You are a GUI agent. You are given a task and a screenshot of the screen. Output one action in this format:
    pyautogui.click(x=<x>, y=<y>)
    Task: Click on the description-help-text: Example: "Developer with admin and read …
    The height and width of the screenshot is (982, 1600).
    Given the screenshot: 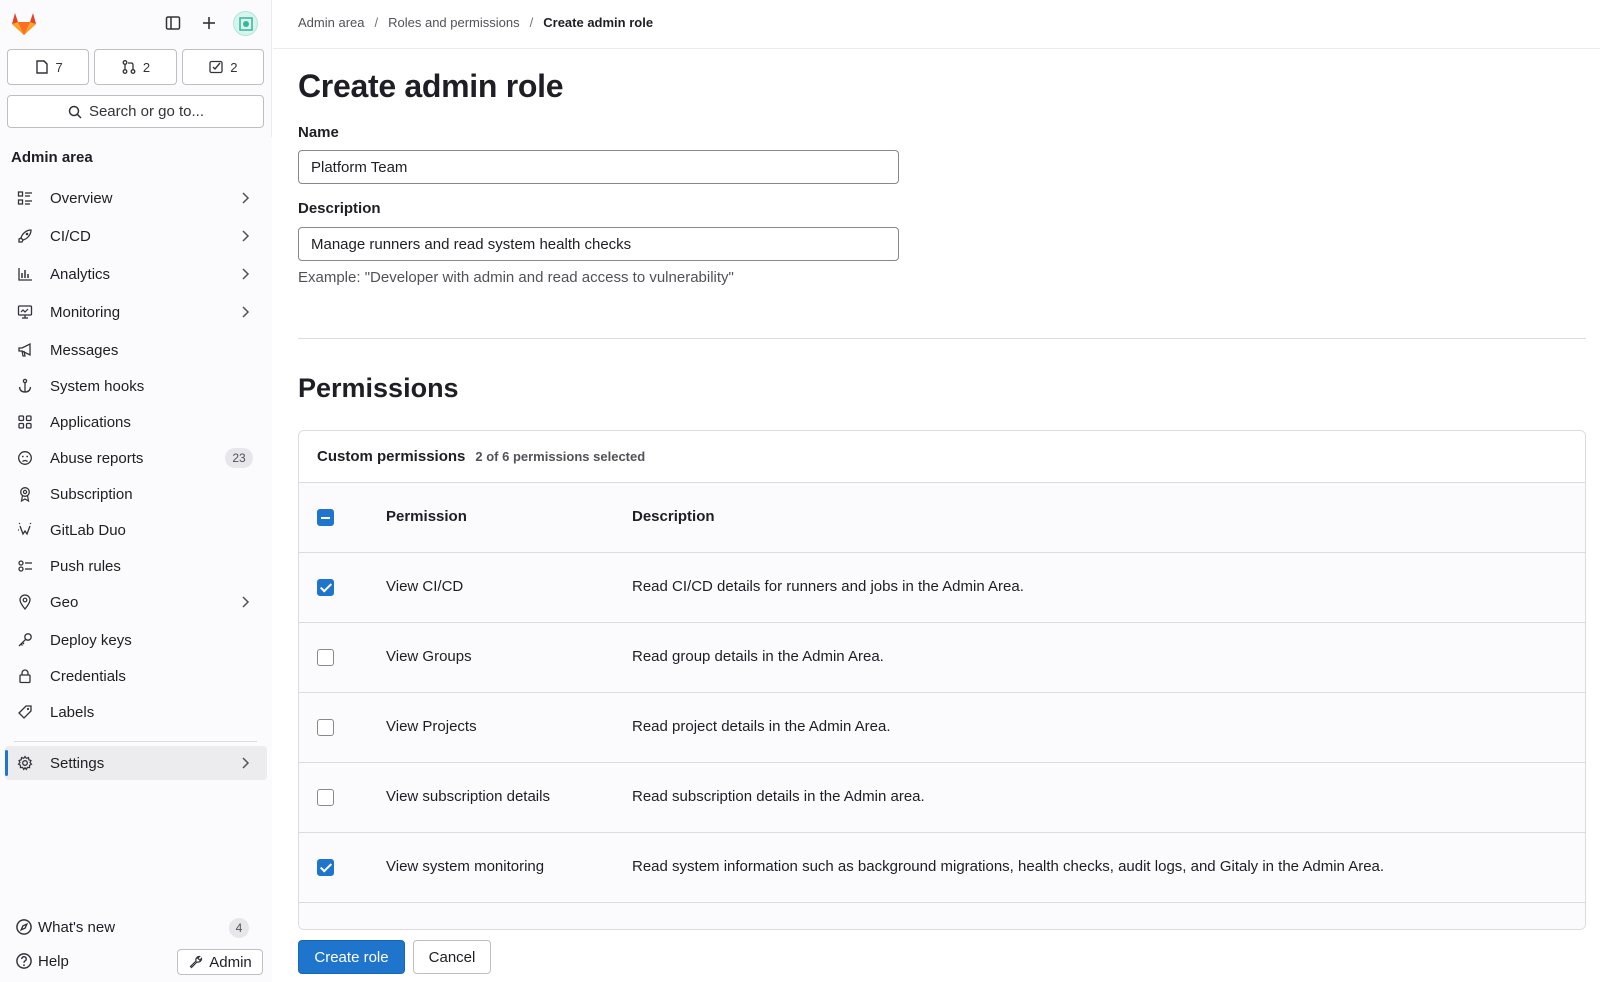 What is the action you would take?
    pyautogui.click(x=516, y=277)
    